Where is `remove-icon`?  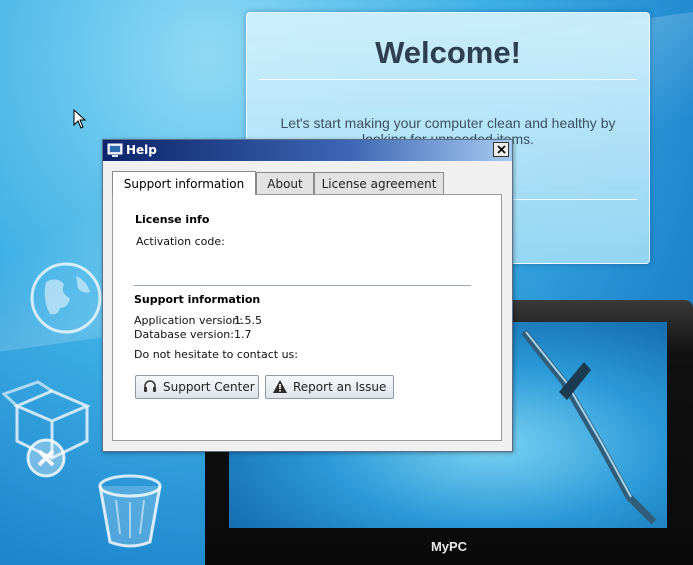
remove-icon is located at coordinates (46, 458).